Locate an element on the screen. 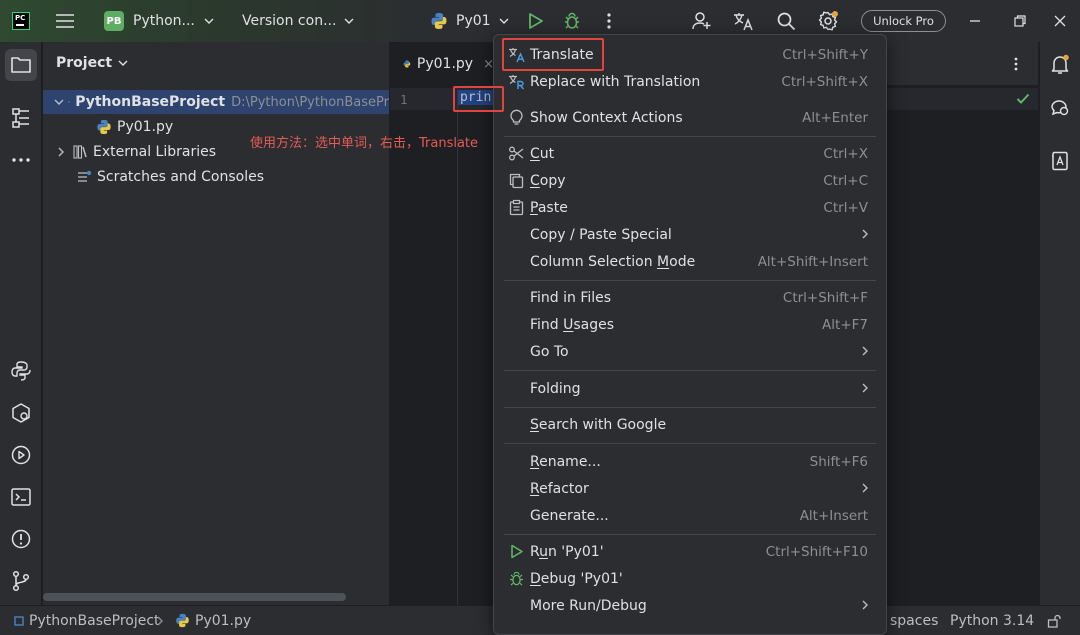  menu-item-paste: Paste Ctrl+V is located at coordinates (690, 207).